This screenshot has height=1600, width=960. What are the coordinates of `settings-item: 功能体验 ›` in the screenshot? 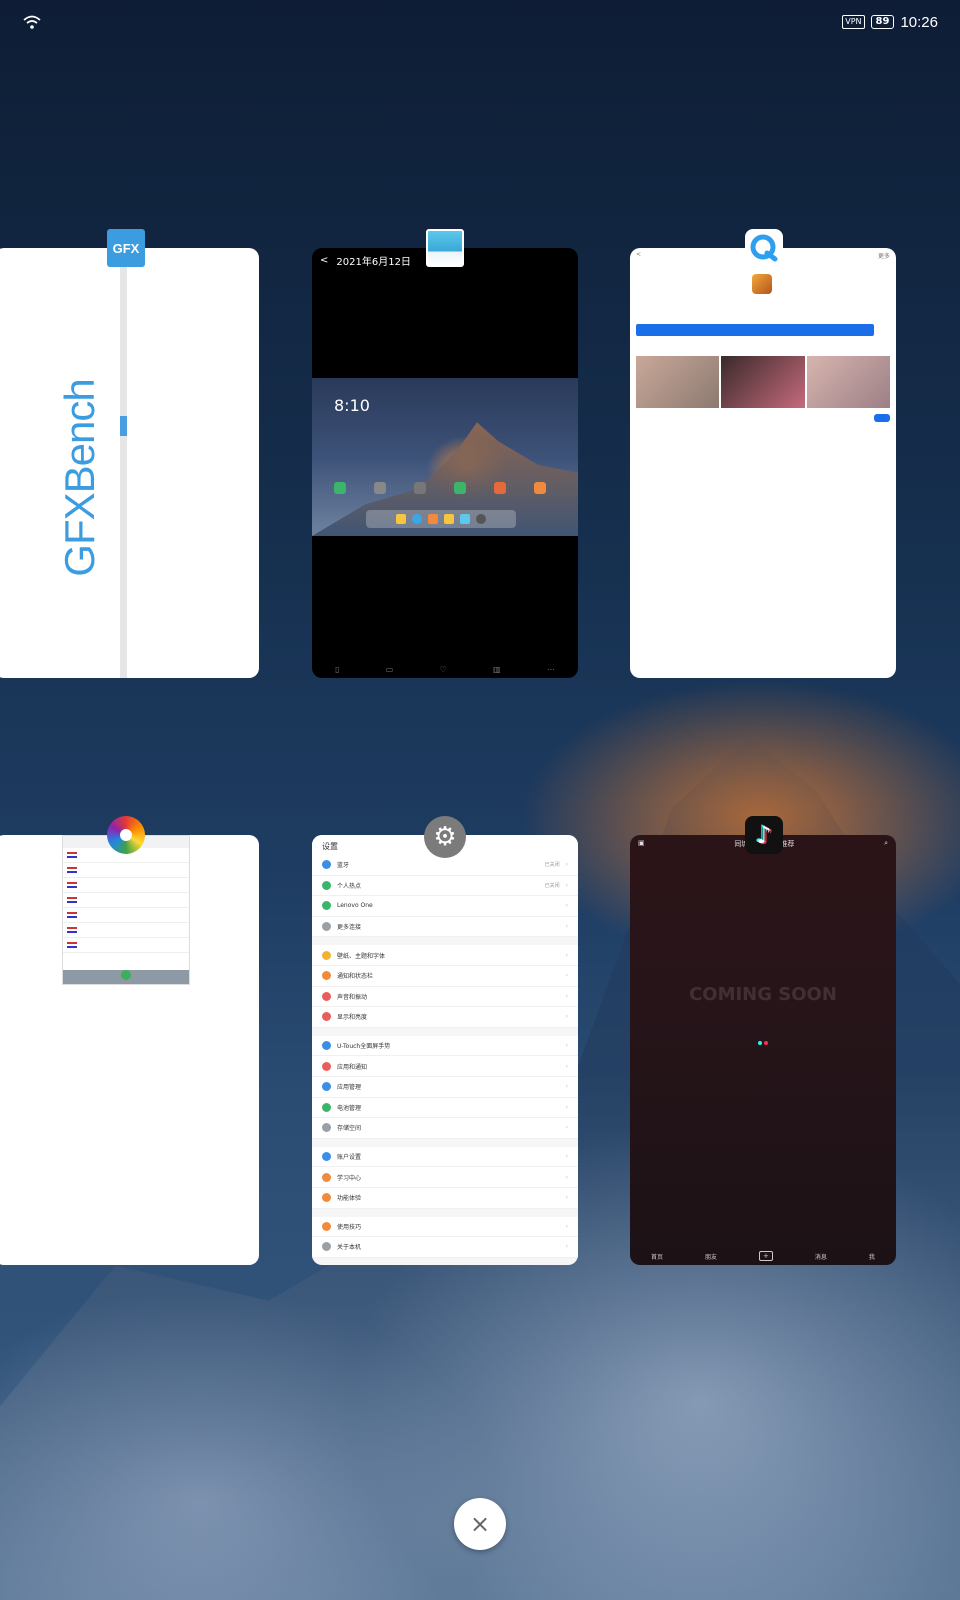 It's located at (445, 1198).